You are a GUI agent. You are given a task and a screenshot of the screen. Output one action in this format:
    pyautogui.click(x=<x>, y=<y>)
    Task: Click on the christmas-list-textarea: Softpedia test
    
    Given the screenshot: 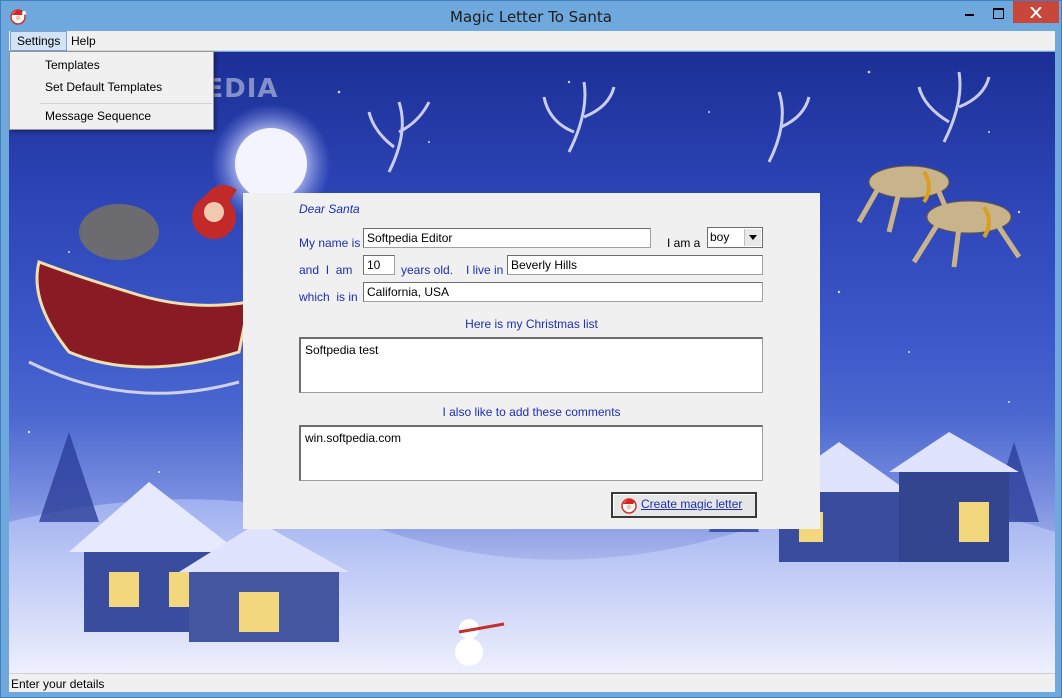 What is the action you would take?
    pyautogui.click(x=531, y=365)
    